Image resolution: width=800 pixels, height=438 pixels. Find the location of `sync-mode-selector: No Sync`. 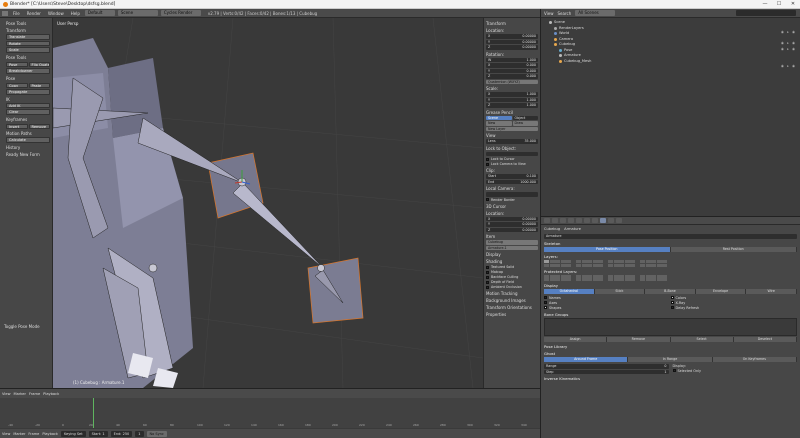

sync-mode-selector: No Sync is located at coordinates (156, 434).